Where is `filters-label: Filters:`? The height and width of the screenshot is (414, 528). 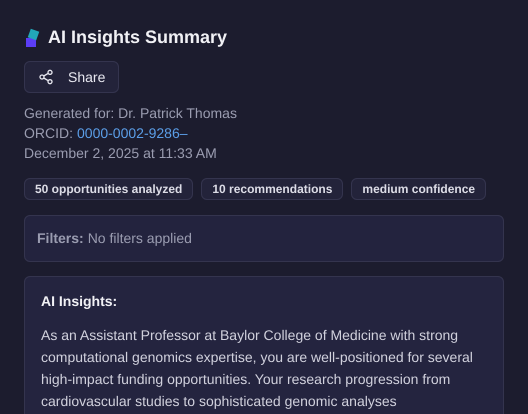
filters-label: Filters: is located at coordinates (60, 238).